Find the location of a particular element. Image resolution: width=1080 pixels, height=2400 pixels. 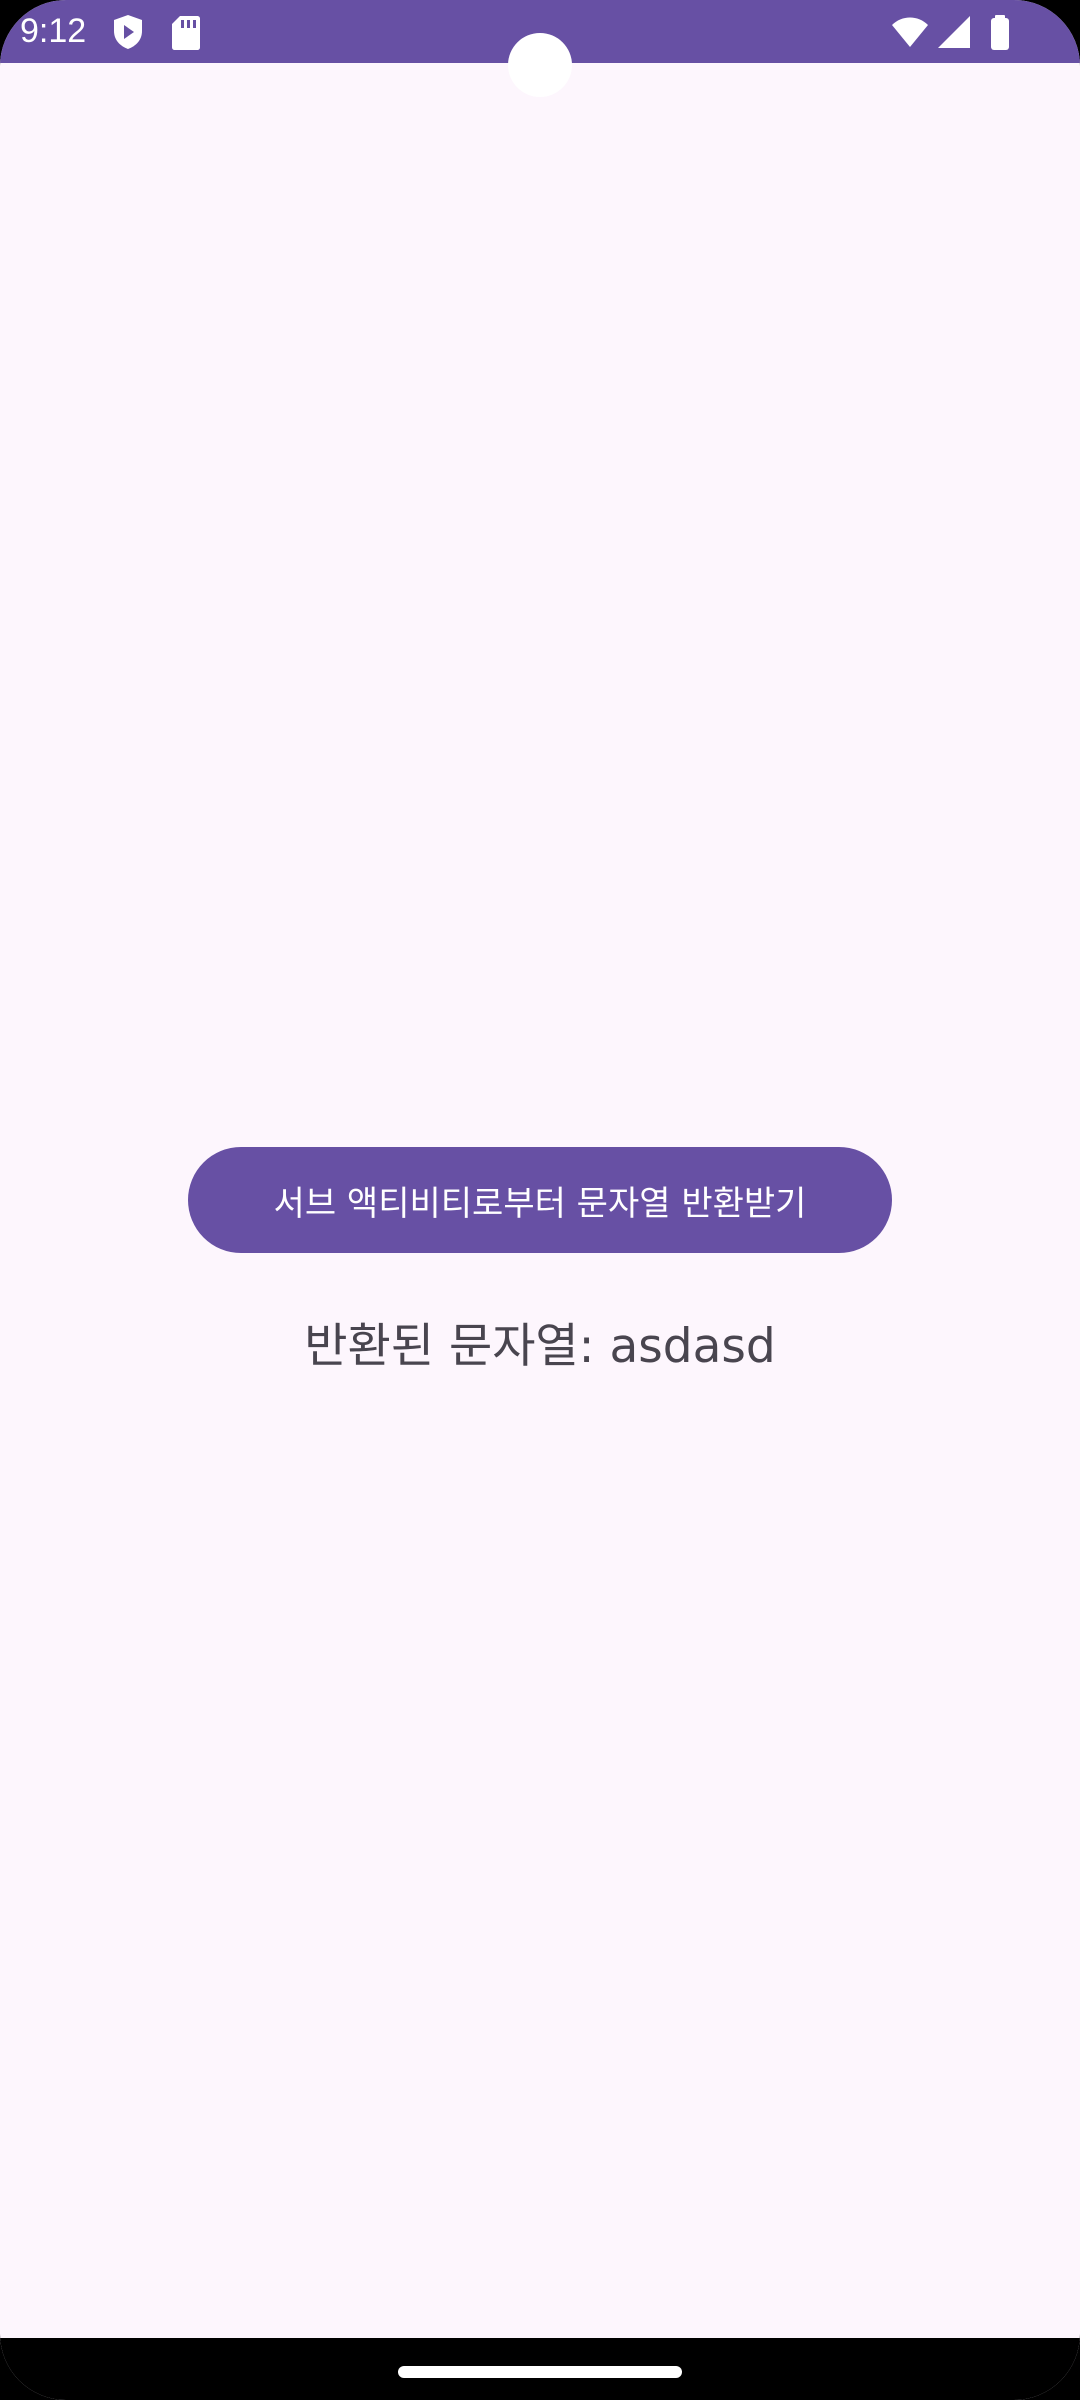

home-gesture-handle is located at coordinates (540, 2372).